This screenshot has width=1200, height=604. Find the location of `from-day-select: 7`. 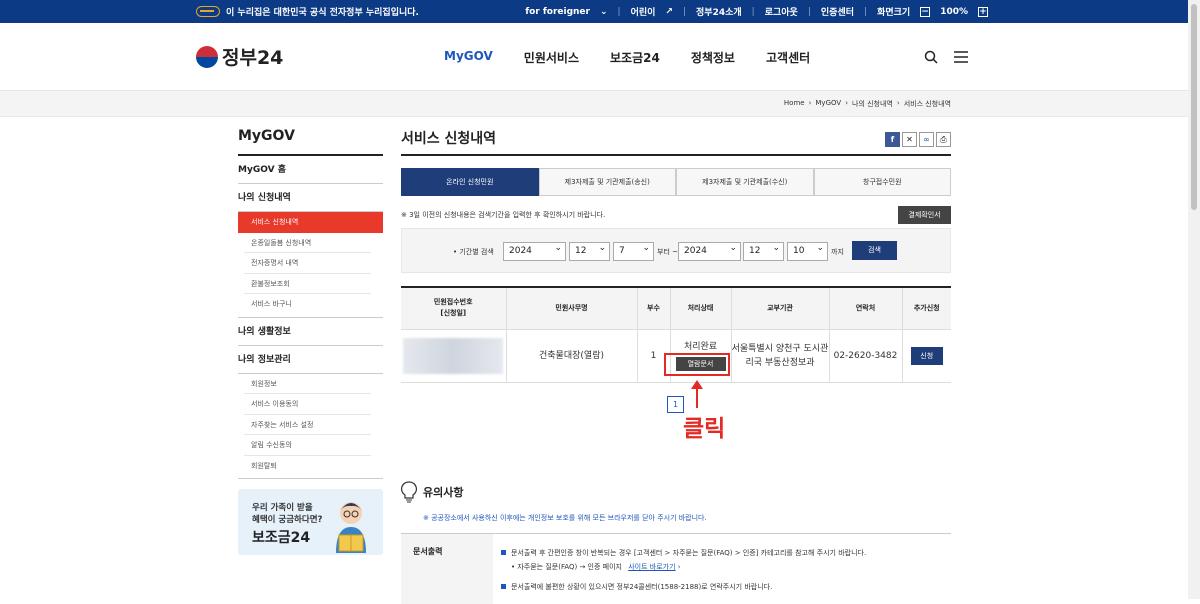

from-day-select: 7 is located at coordinates (633, 250).